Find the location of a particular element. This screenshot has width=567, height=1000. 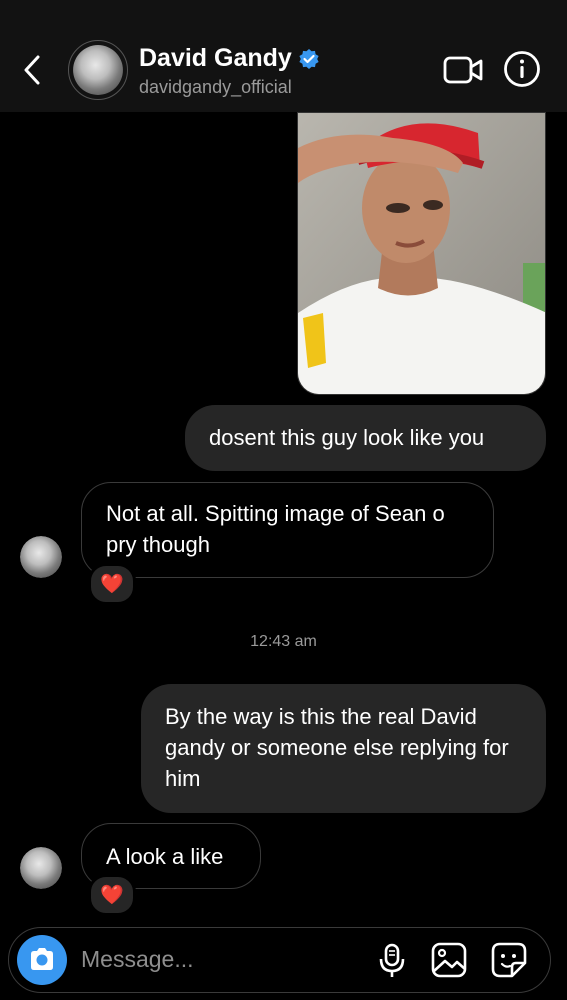

gallery-icon is located at coordinates (449, 960).